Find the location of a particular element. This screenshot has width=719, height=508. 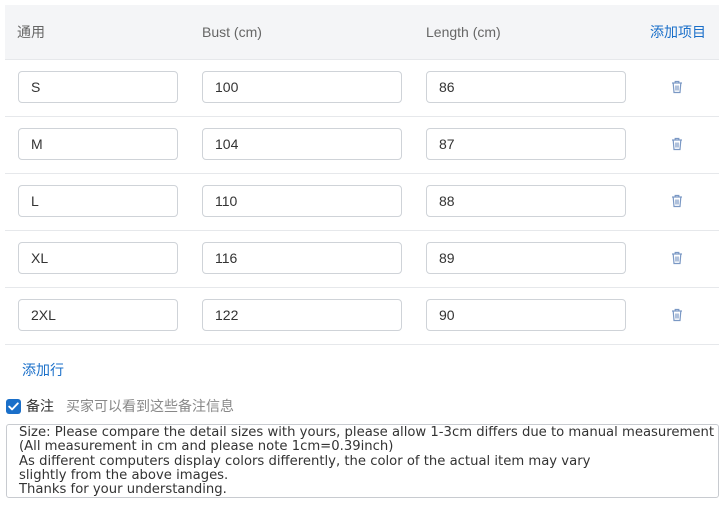

remark-option: 备注 买家可以看到这些备注信息 is located at coordinates (120, 406).